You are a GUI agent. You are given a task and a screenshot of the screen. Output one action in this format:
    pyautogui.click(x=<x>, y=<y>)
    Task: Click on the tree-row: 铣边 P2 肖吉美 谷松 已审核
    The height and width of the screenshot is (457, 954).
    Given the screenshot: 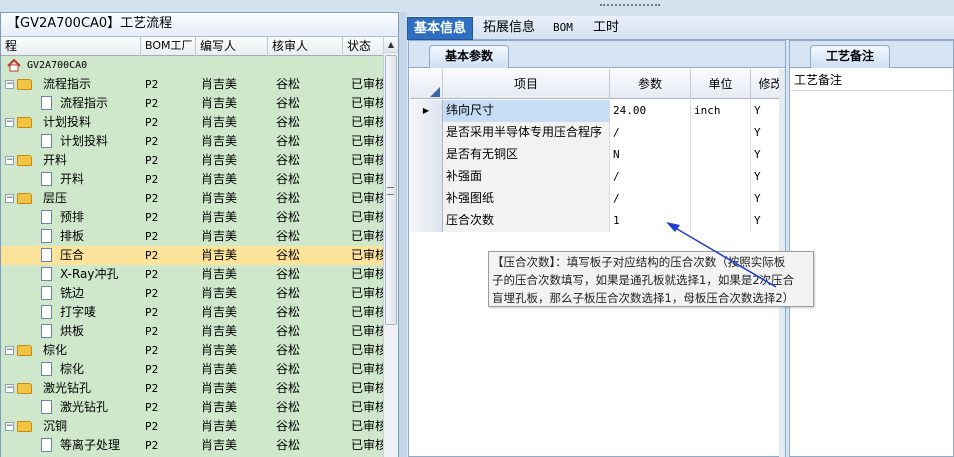 What is the action you would take?
    pyautogui.click(x=192, y=293)
    